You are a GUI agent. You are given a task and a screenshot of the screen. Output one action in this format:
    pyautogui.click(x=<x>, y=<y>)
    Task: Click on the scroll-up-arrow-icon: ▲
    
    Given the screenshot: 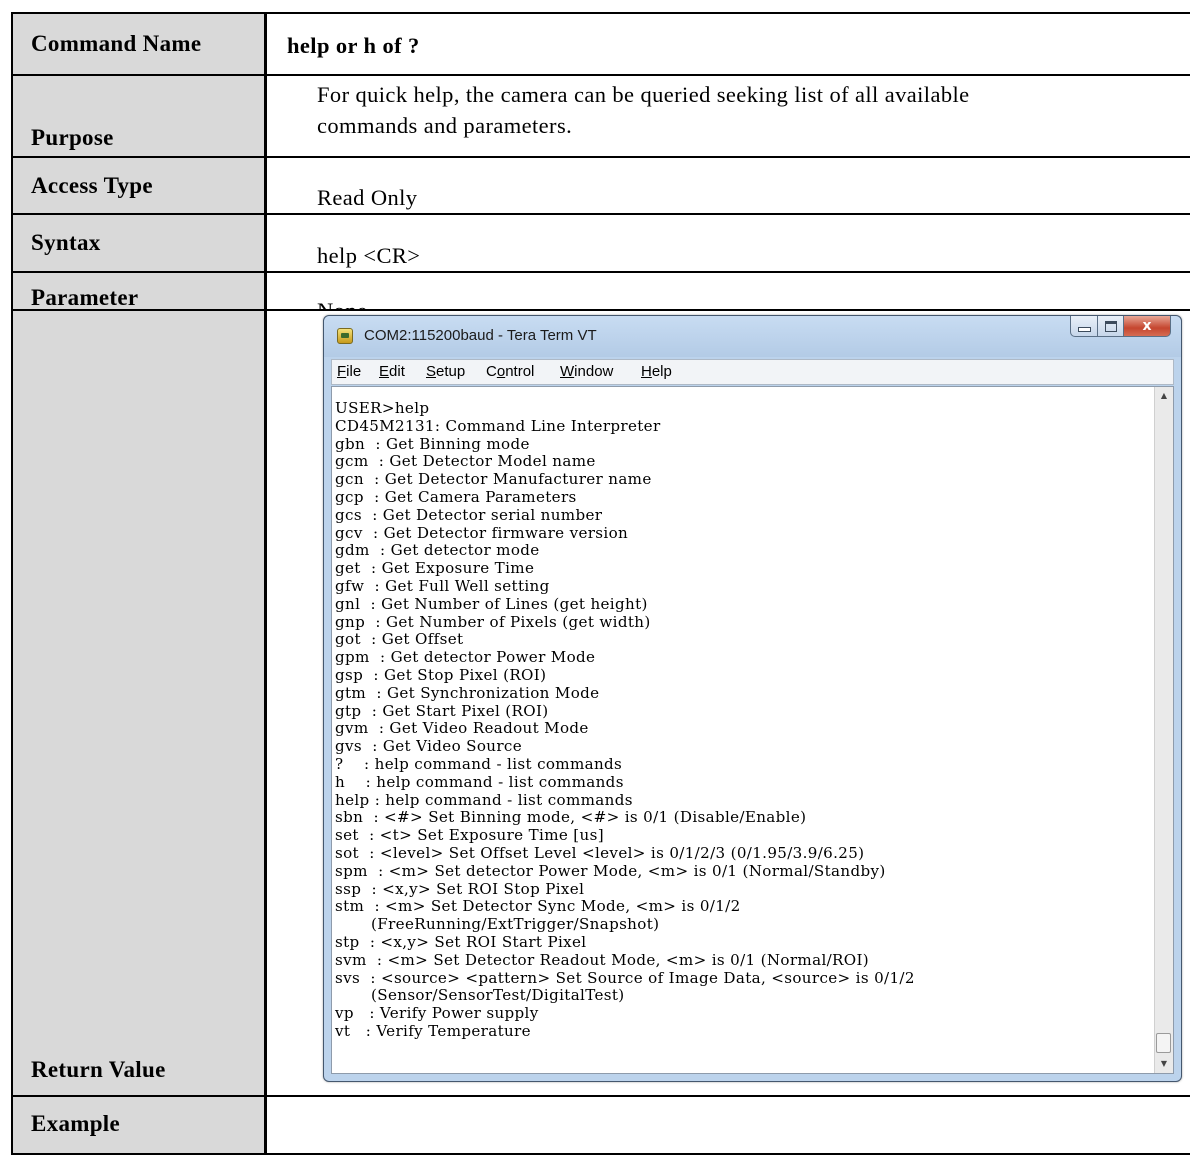 What is the action you would take?
    pyautogui.click(x=1164, y=396)
    